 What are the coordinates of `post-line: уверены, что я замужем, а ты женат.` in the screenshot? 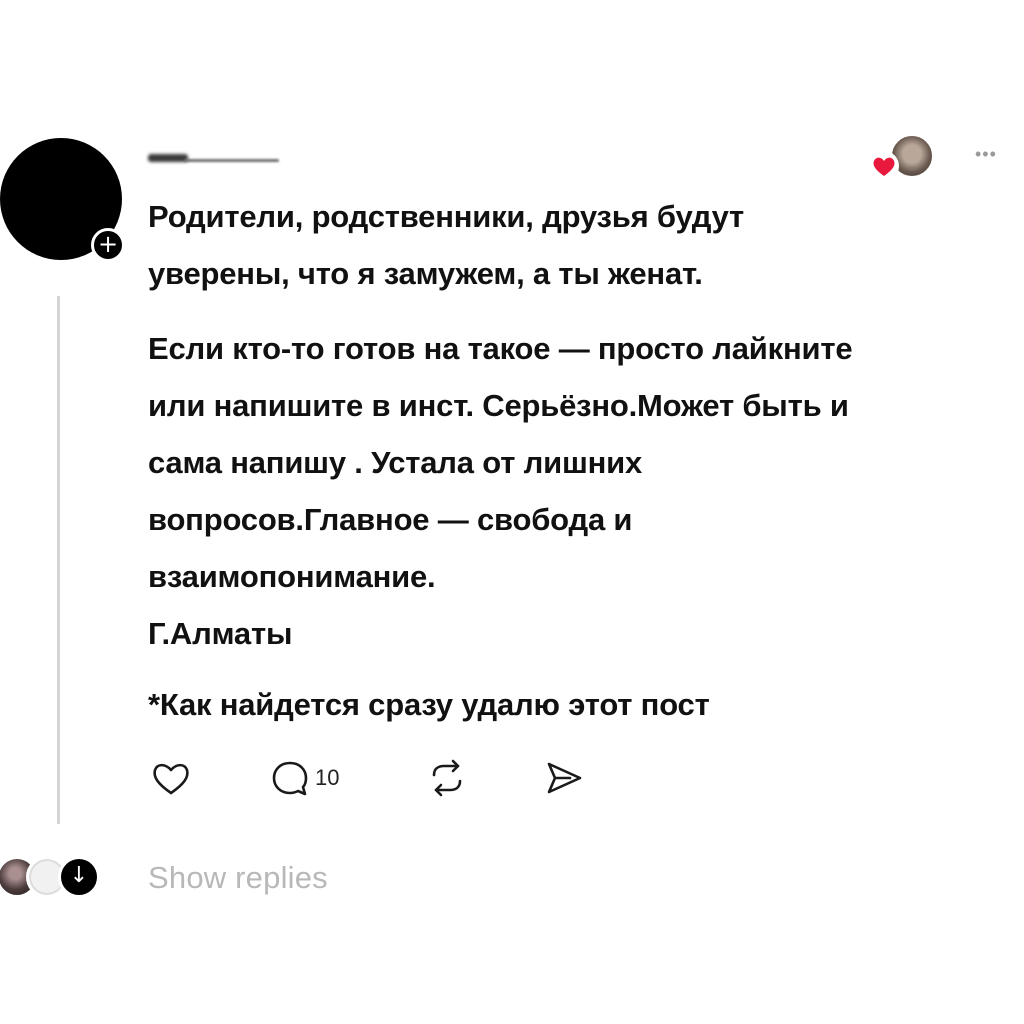 It's located at (425, 273).